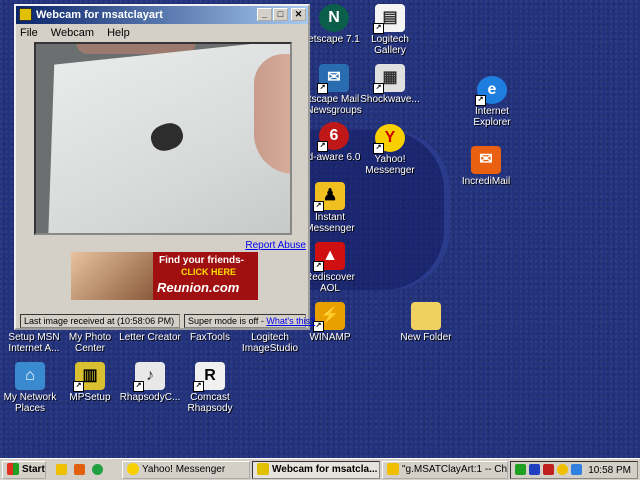 The height and width of the screenshot is (480, 640). I want to click on clock: 10:58 PM, so click(609, 470).